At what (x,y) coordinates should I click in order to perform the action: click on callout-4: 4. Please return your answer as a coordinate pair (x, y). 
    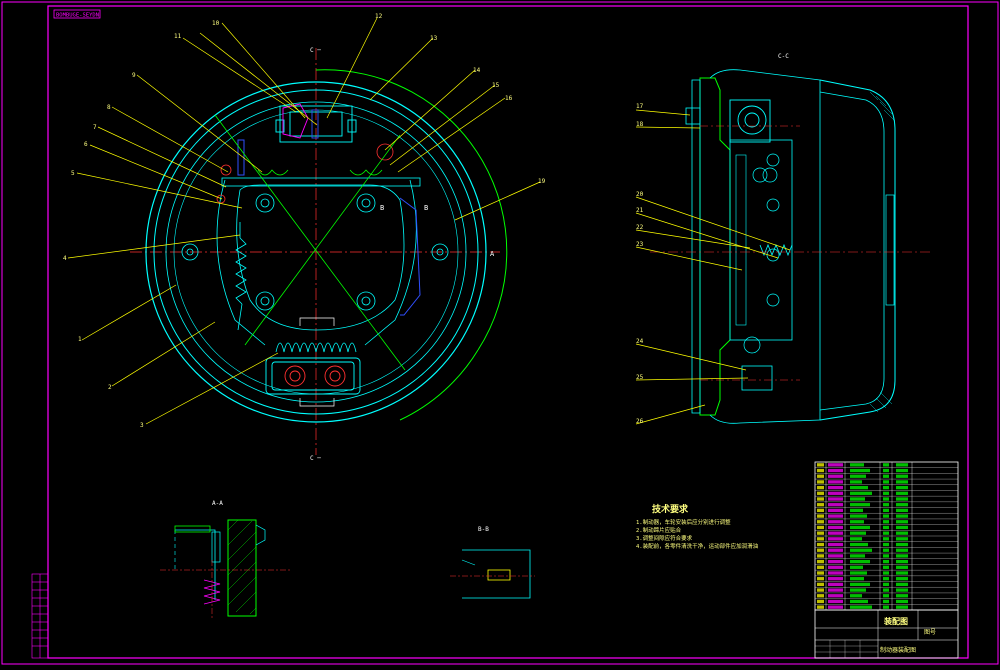
    Looking at the image, I should click on (65, 258).